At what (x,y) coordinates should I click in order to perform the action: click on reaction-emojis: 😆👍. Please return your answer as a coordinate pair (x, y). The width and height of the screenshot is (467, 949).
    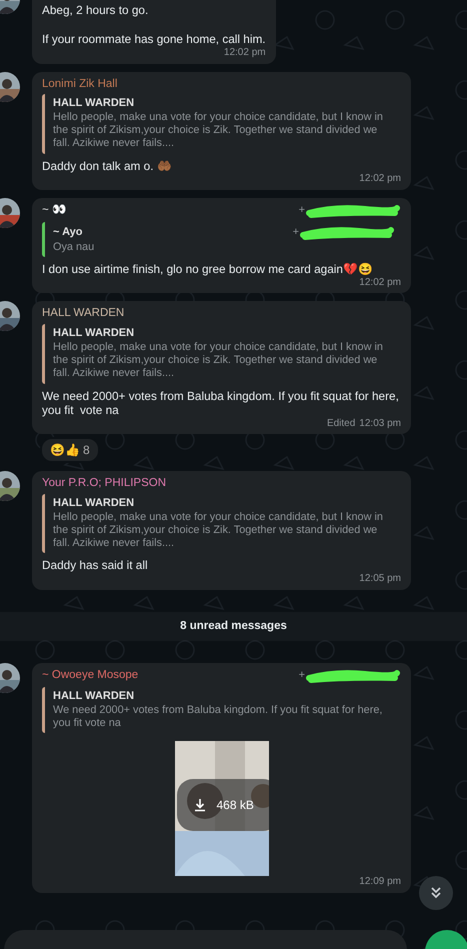
    Looking at the image, I should click on (65, 451).